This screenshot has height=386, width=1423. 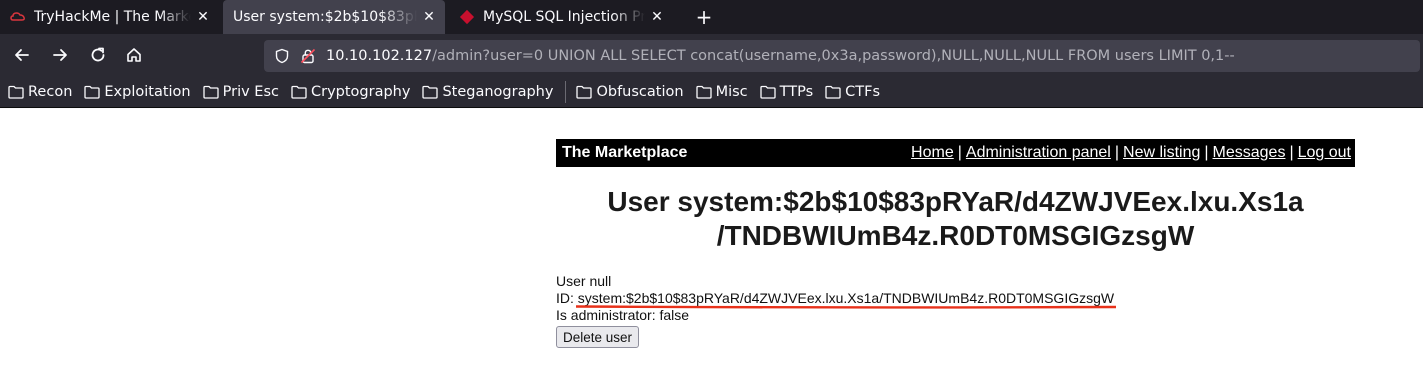 What do you see at coordinates (282, 56) in the screenshot?
I see `shield-icon` at bounding box center [282, 56].